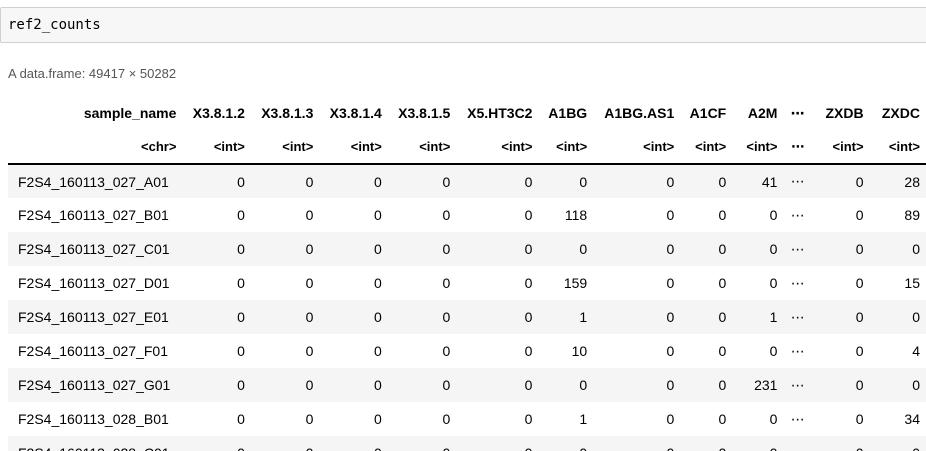 The width and height of the screenshot is (926, 451). What do you see at coordinates (218, 113) in the screenshot?
I see `column-header: X3.8.1.2` at bounding box center [218, 113].